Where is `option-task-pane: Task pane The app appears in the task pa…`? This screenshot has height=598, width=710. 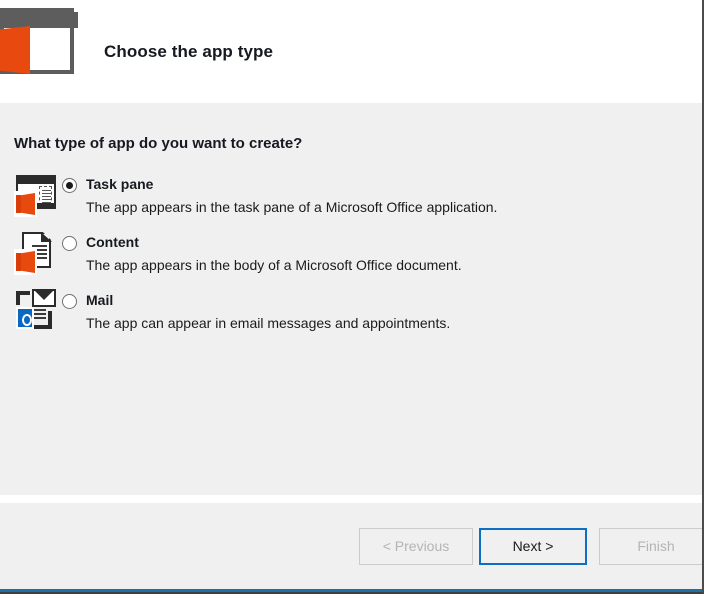
option-task-pane: Task pane The app appears in the task pa… is located at coordinates (351, 202).